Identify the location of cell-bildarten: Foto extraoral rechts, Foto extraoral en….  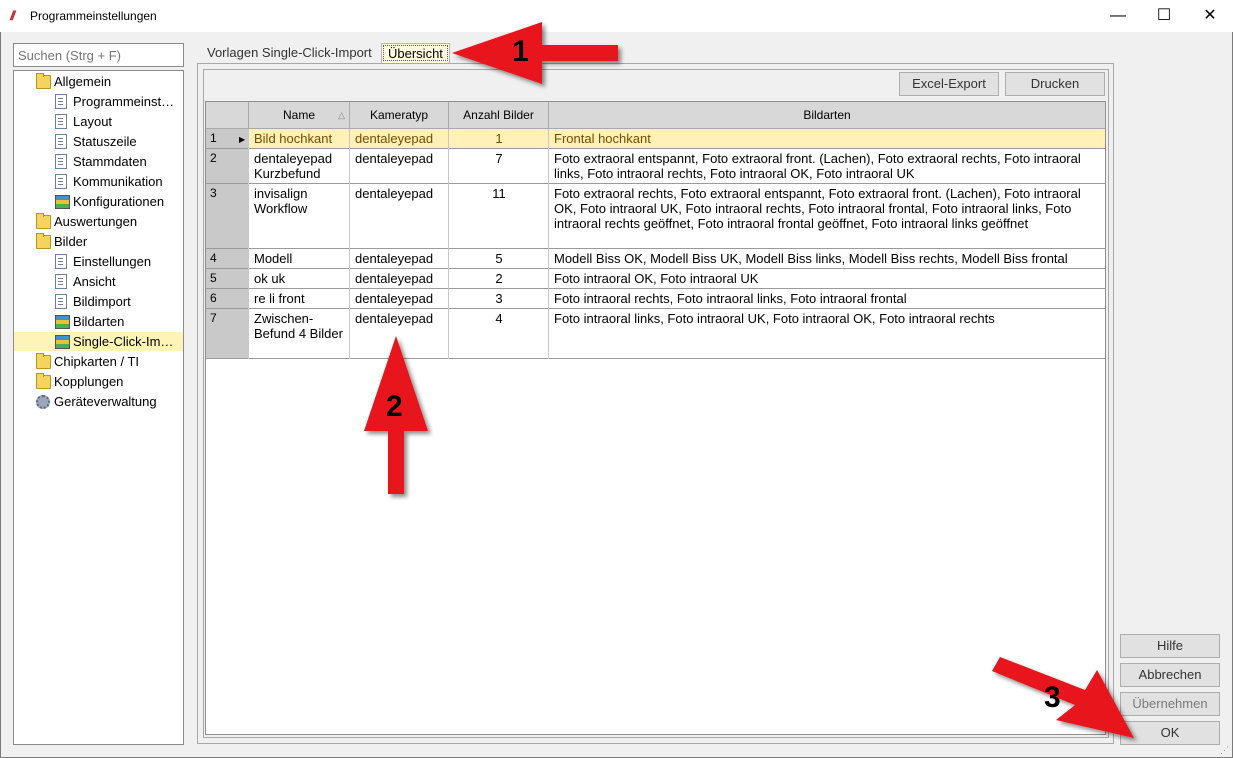
(827, 208).